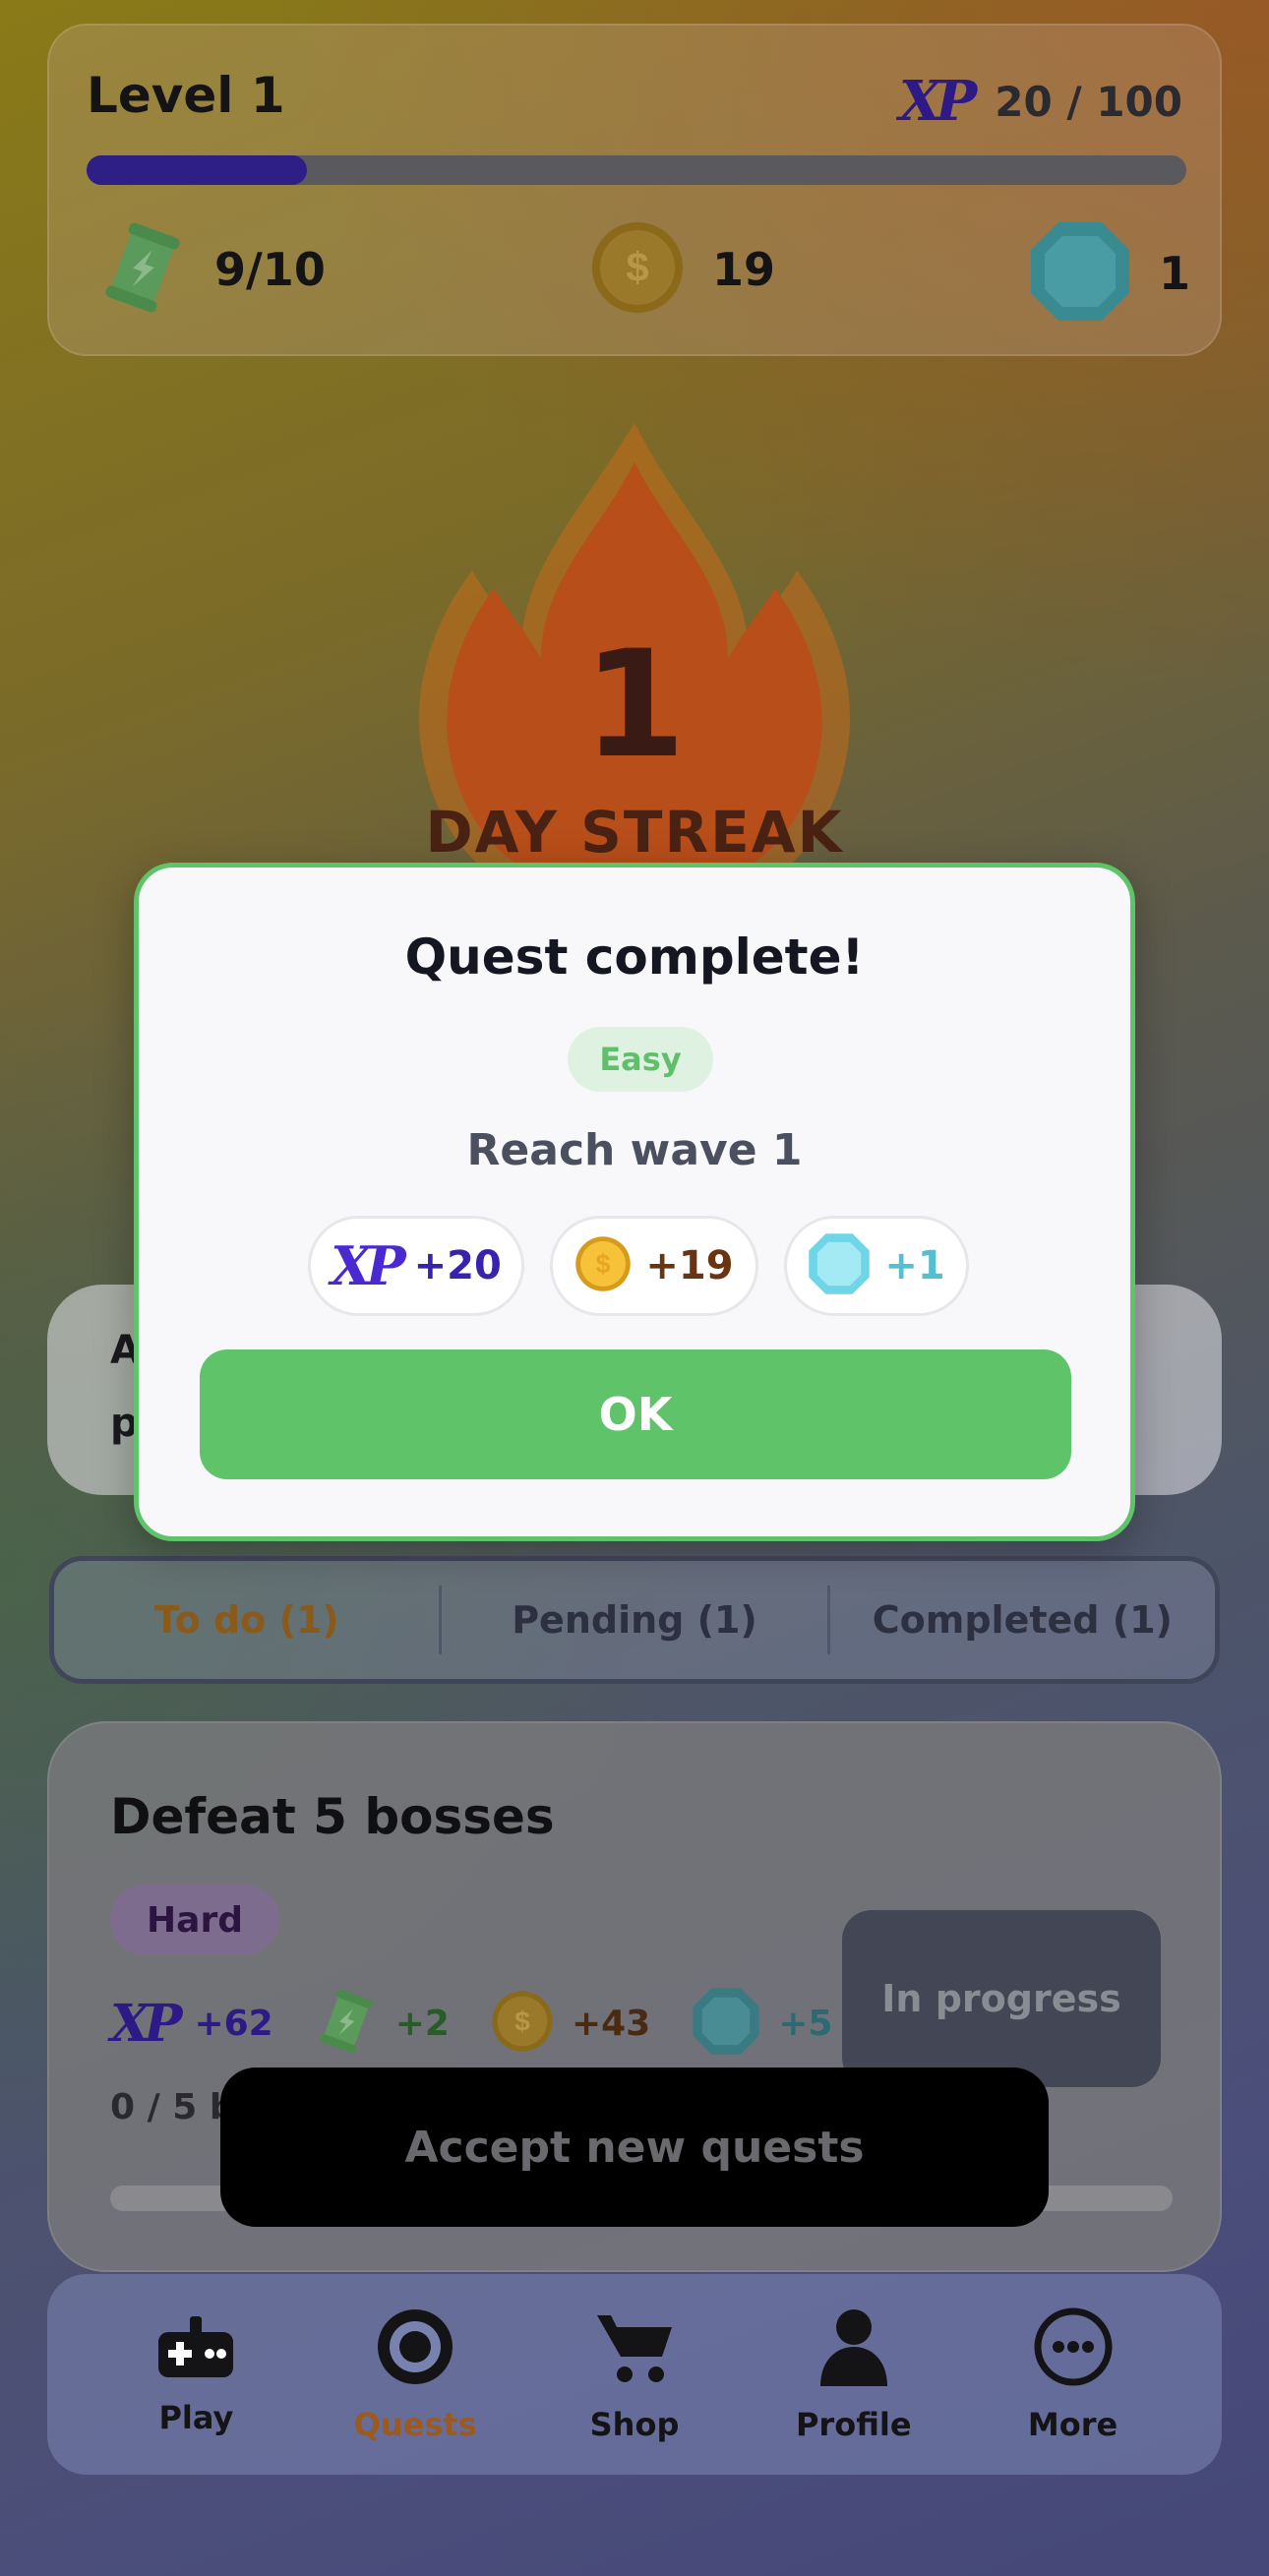 The height and width of the screenshot is (2576, 1269). I want to click on accept-new-quests-button: Accept new quests, so click(634, 2147).